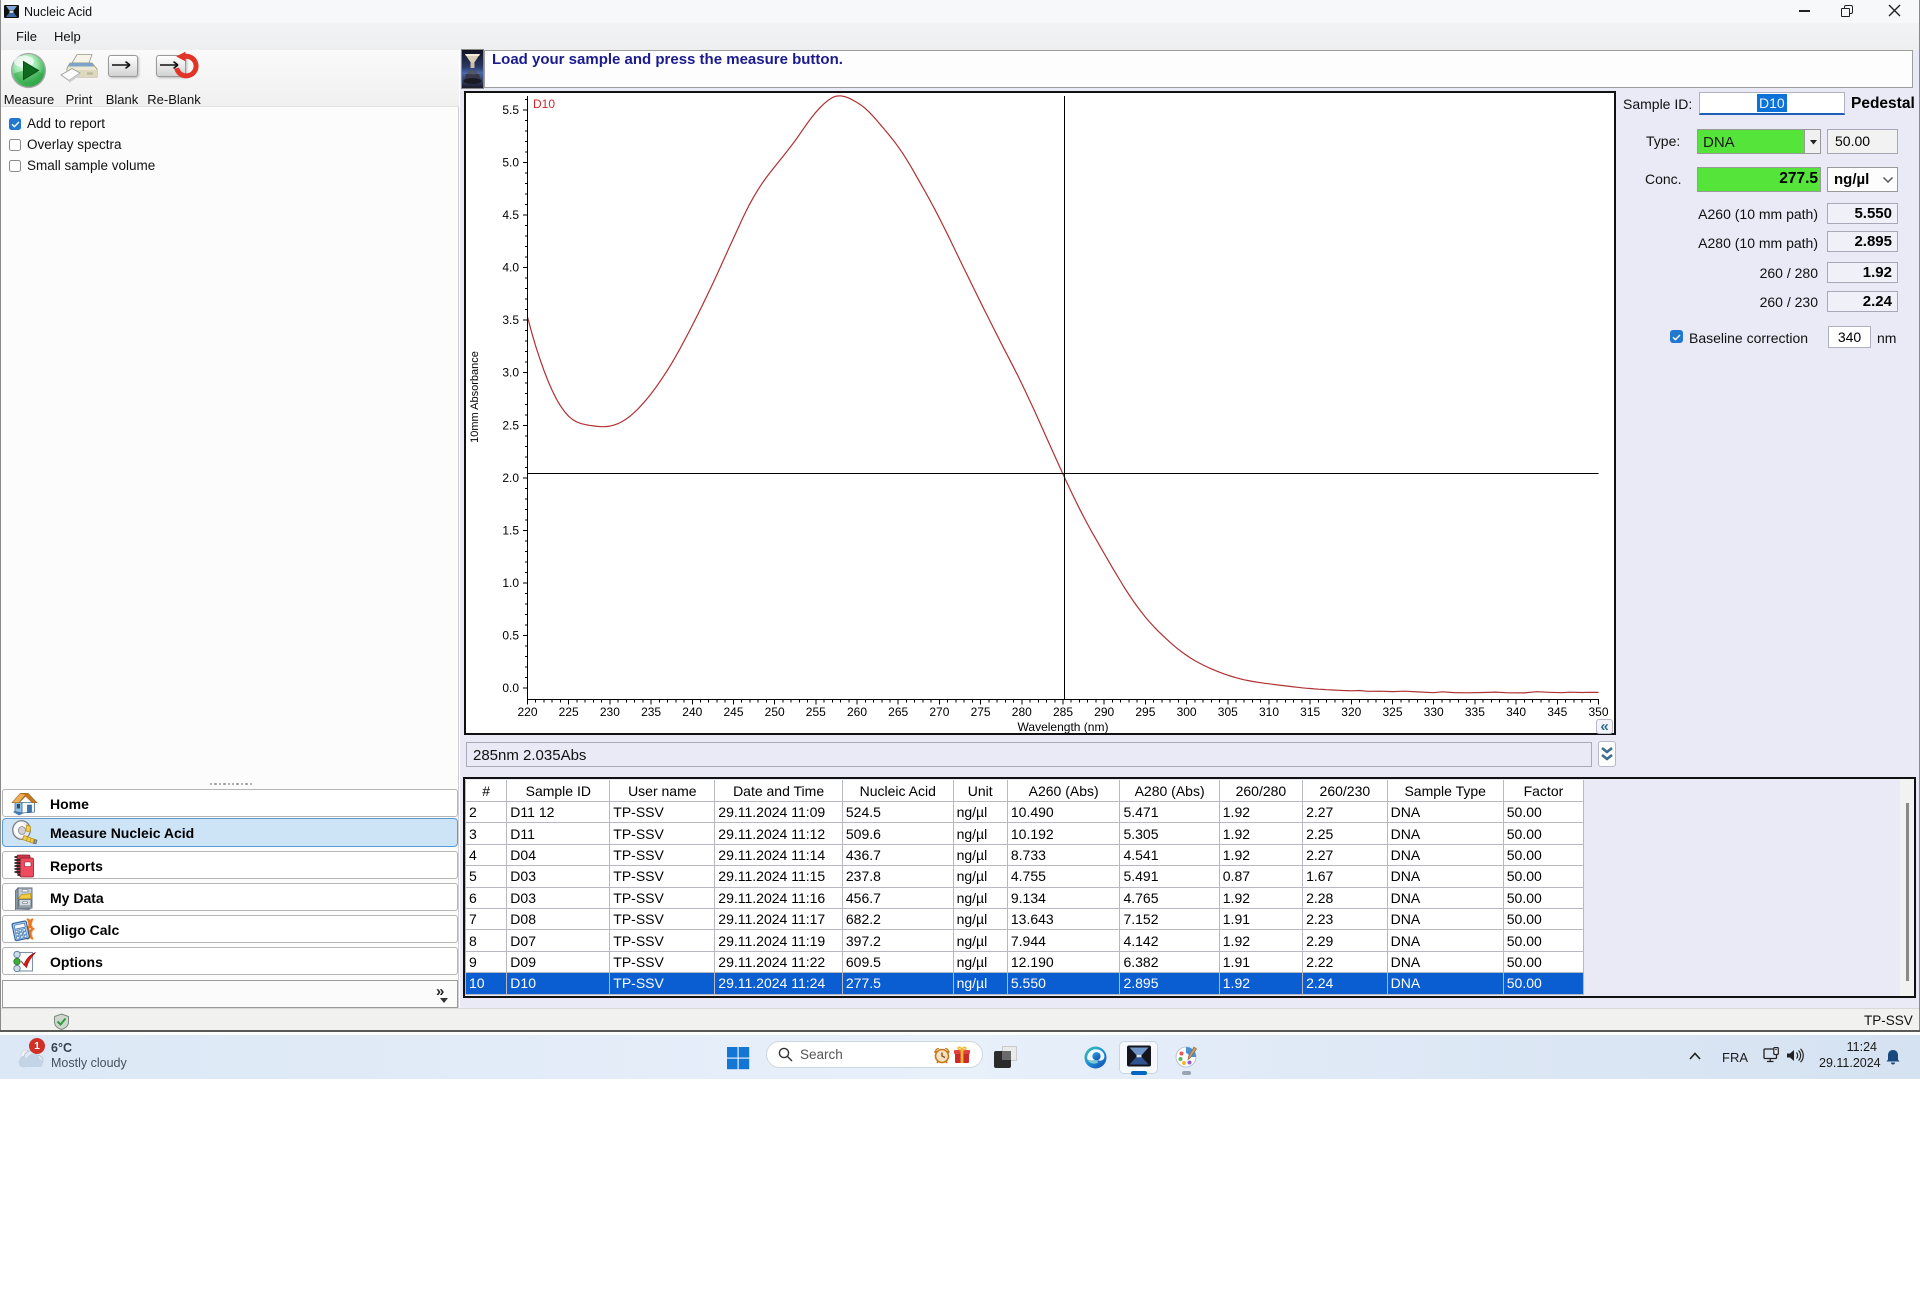  I want to click on svg-text: 255, so click(816, 712).